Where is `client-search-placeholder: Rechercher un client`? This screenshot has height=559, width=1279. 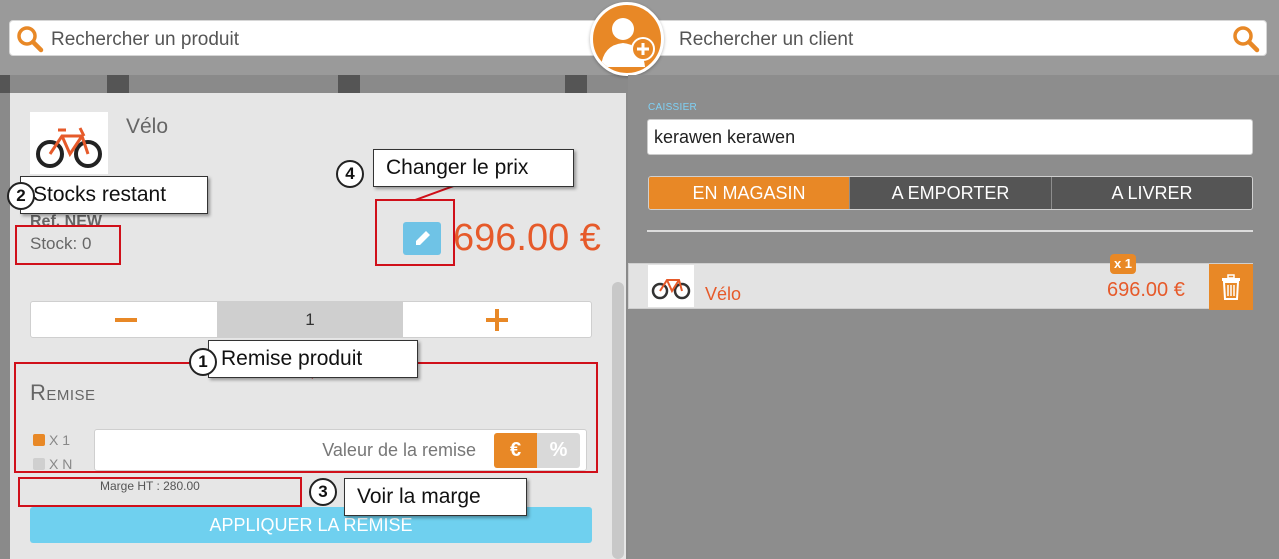 client-search-placeholder: Rechercher un client is located at coordinates (766, 39).